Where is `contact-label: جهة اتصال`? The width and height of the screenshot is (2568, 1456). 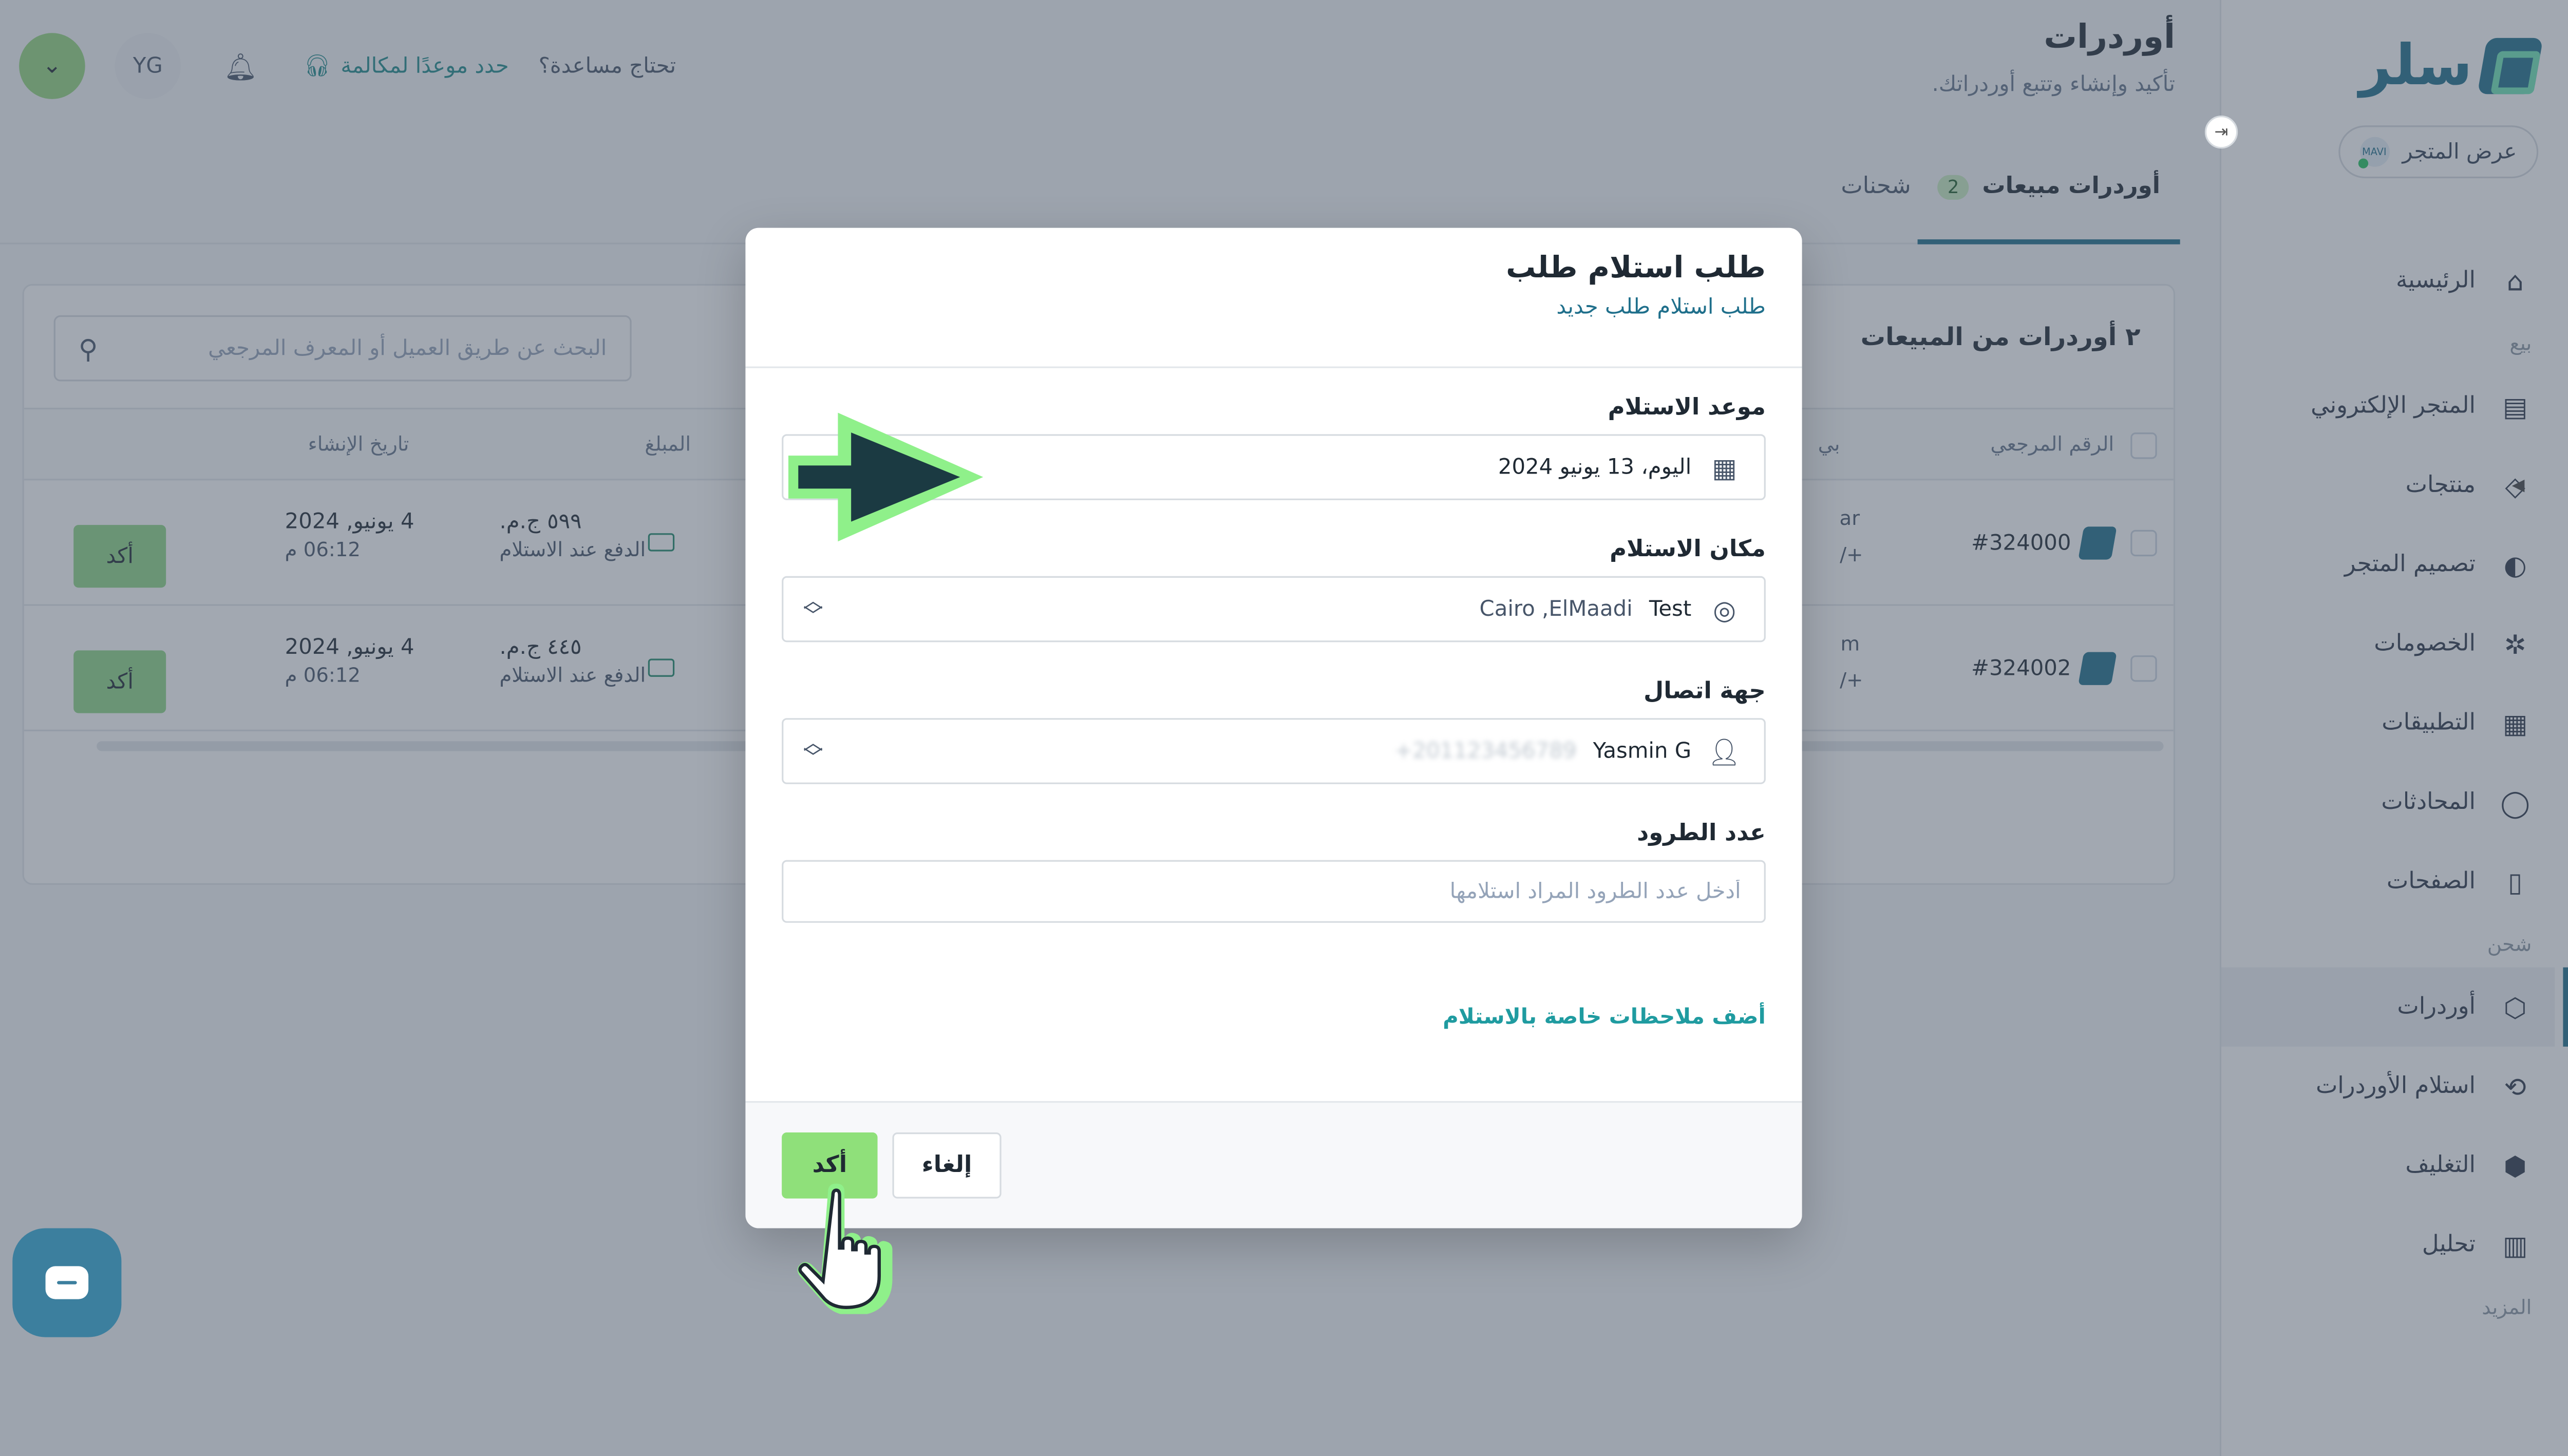 contact-label: جهة اتصال is located at coordinates (1705, 691).